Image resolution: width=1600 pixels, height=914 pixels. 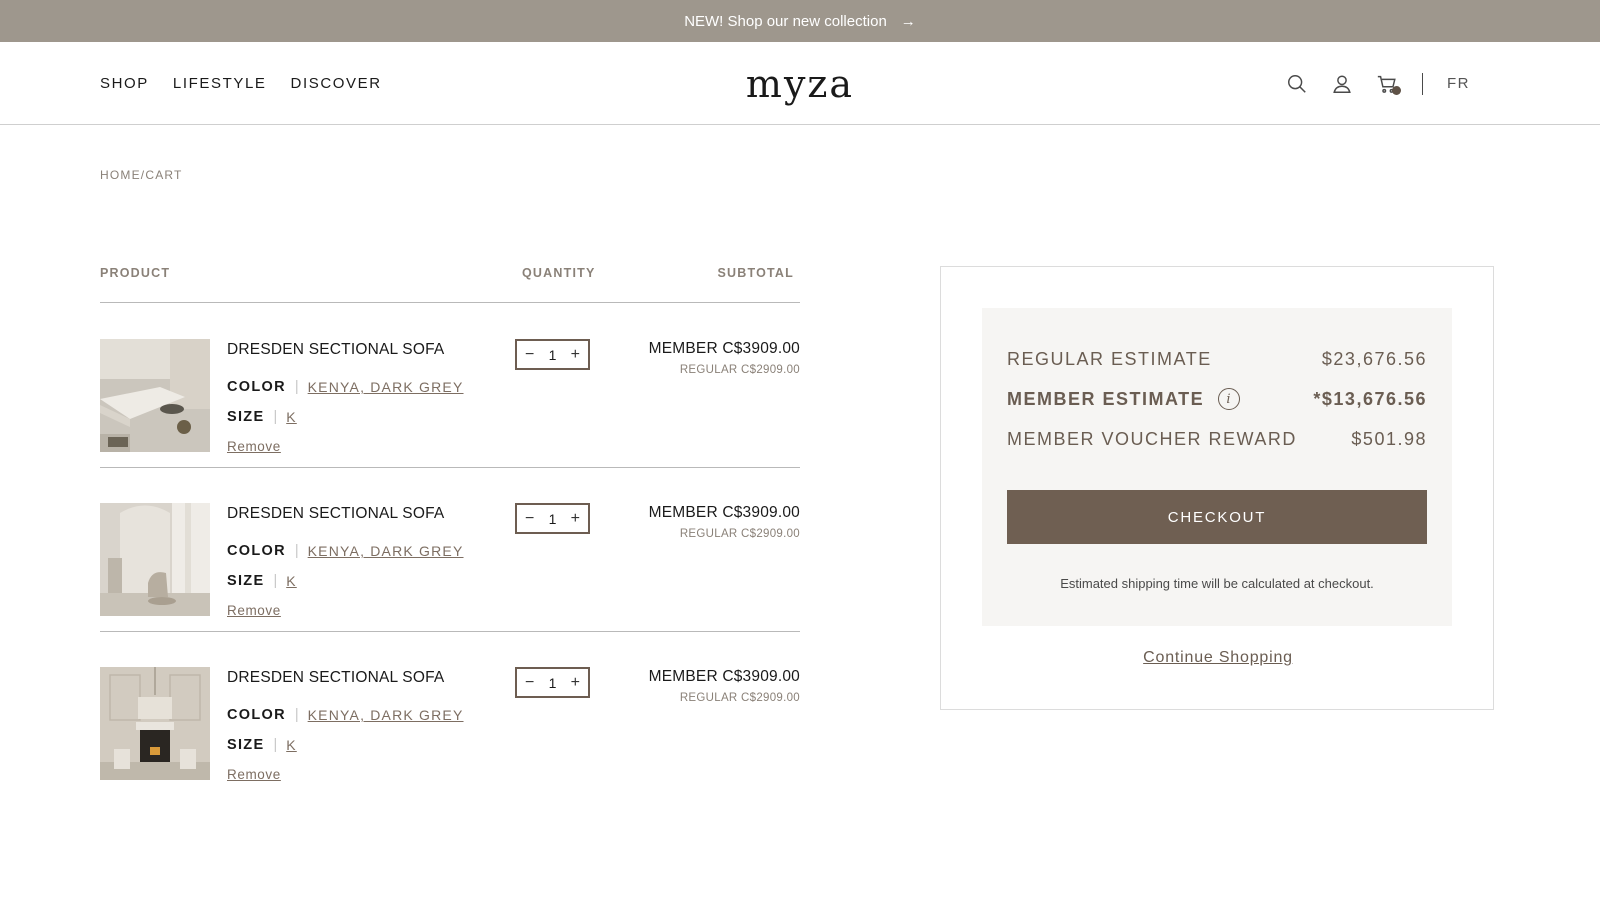 What do you see at coordinates (800, 83) in the screenshot?
I see `site-header: SHOP LIFESTYLE DISCOVER myza FR` at bounding box center [800, 83].